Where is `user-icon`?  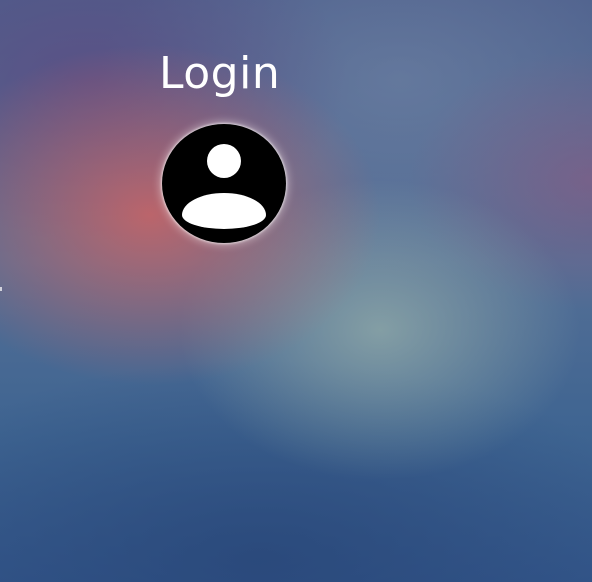 user-icon is located at coordinates (224, 186).